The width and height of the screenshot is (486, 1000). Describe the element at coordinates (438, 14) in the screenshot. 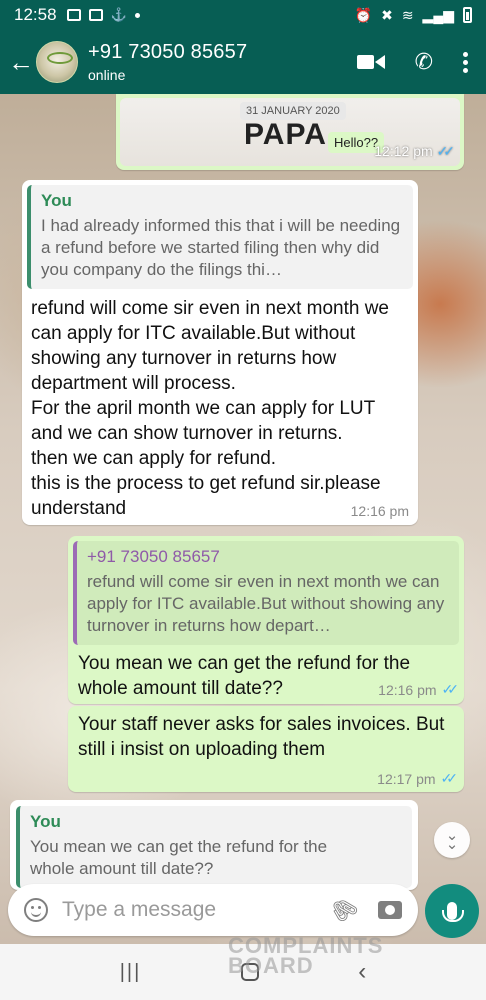

I see `signal-icon: ▂▄▆` at that location.